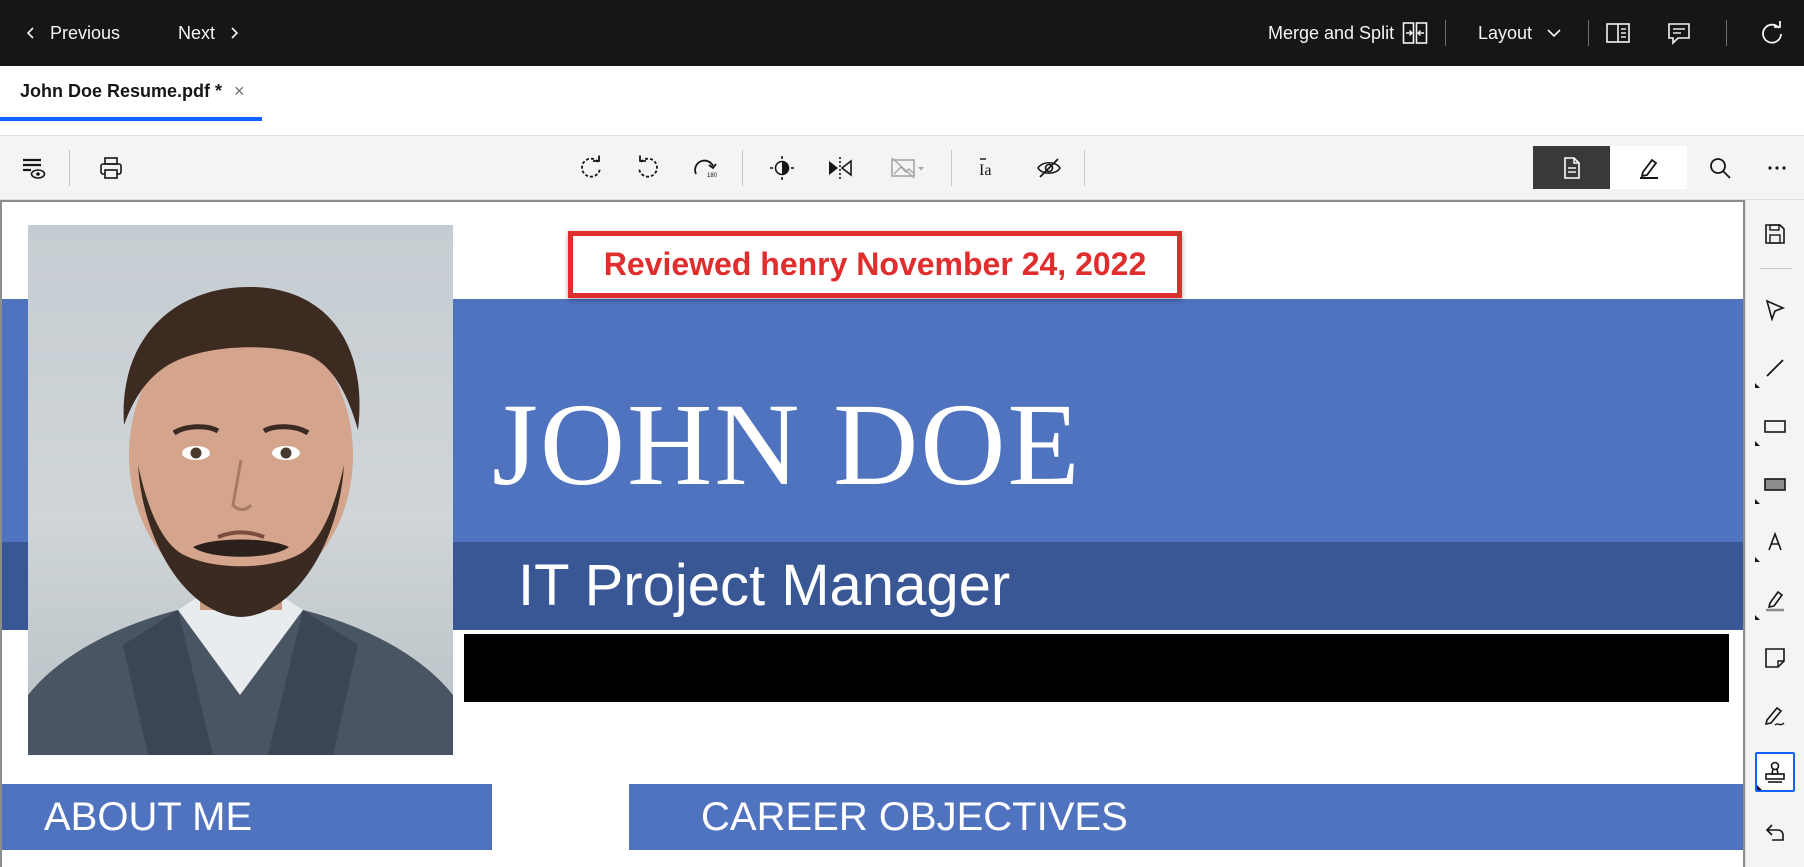  What do you see at coordinates (902, 101) in the screenshot?
I see `document-tab-bar: John Doe Resume.pdf * ×` at bounding box center [902, 101].